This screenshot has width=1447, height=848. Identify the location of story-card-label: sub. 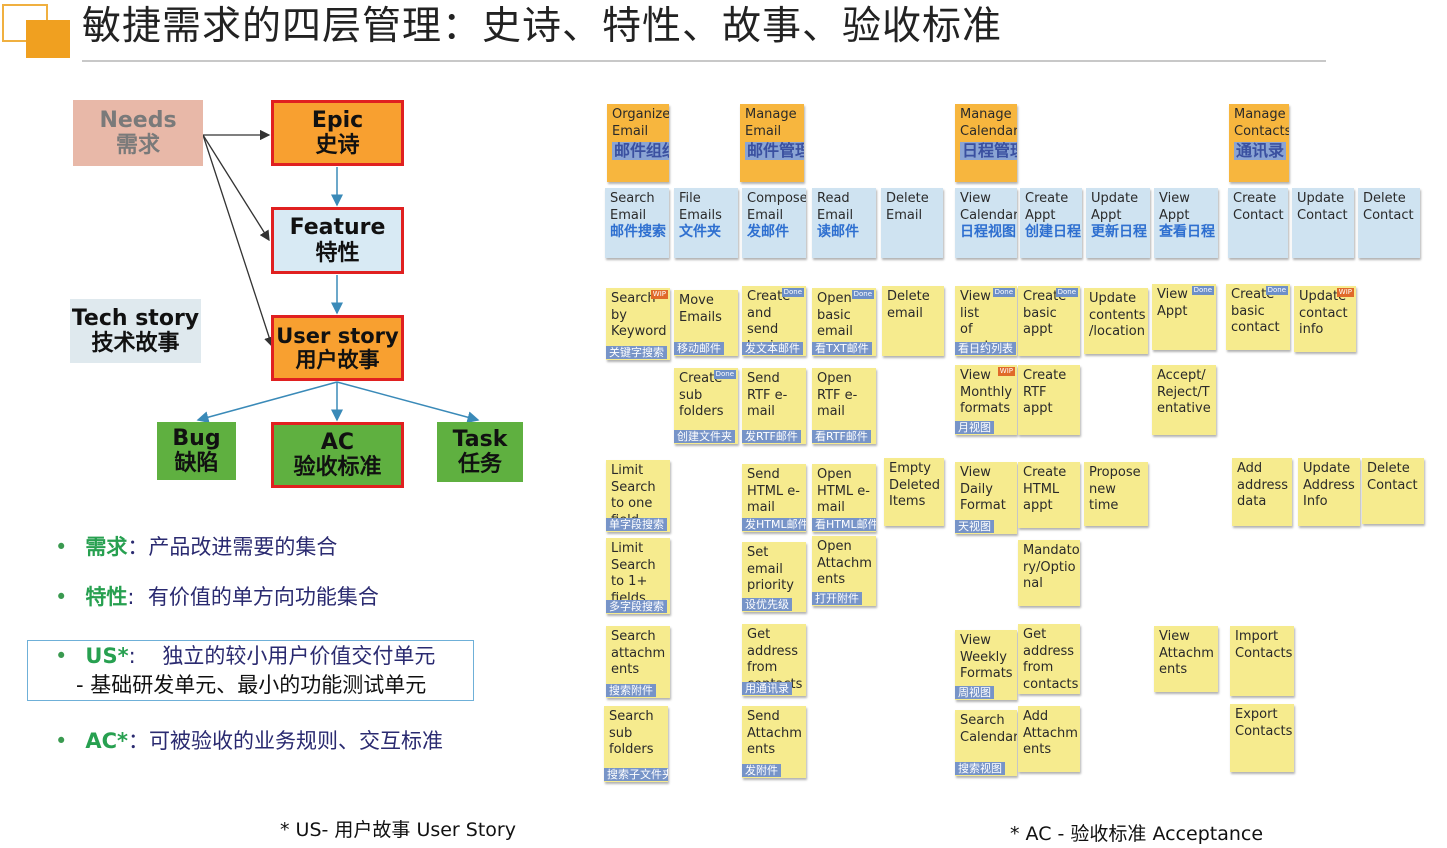
(691, 395).